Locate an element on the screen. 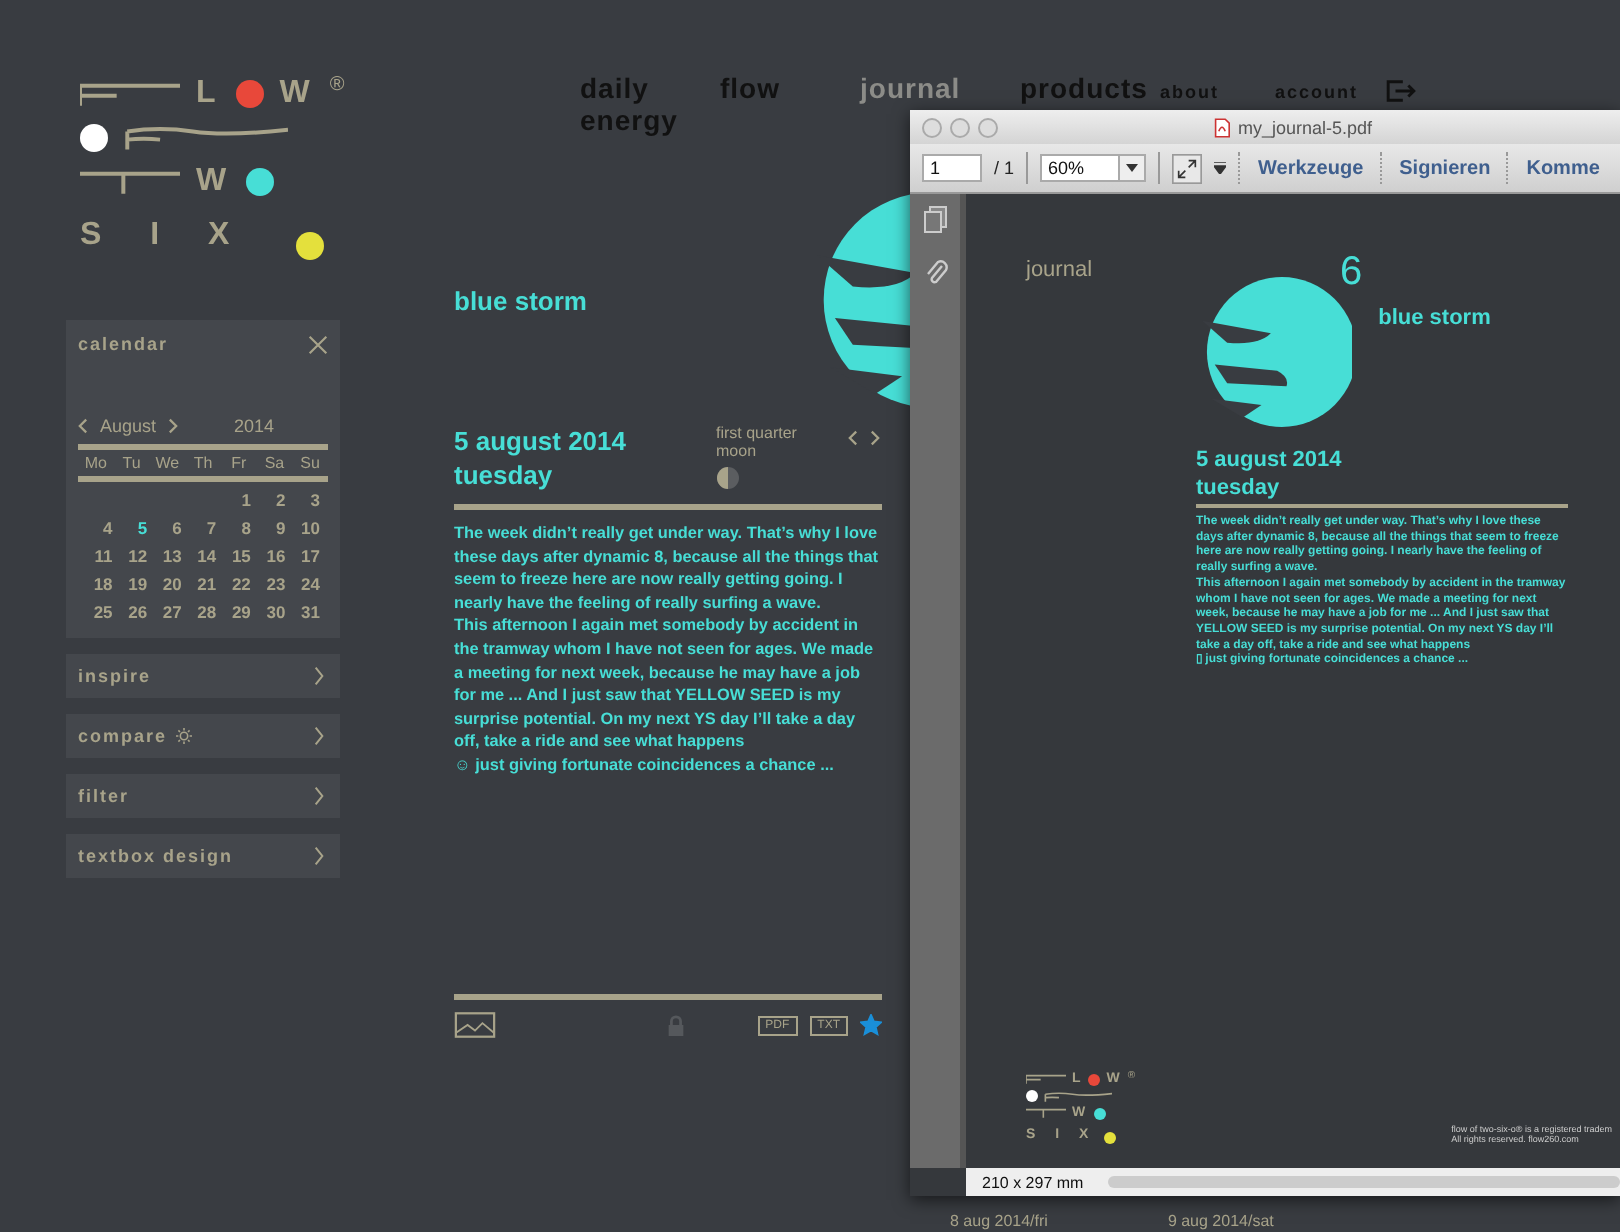 This screenshot has height=1232, width=1620. document-date: 5 august 2014 is located at coordinates (1270, 460).